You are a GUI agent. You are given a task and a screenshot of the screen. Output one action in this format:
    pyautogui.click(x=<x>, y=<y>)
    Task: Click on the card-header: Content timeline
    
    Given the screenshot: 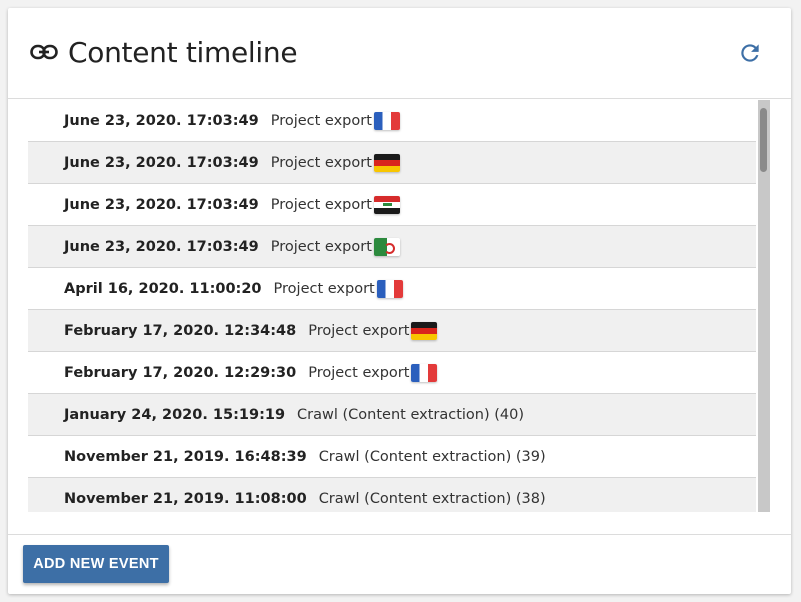 What is the action you would take?
    pyautogui.click(x=399, y=53)
    